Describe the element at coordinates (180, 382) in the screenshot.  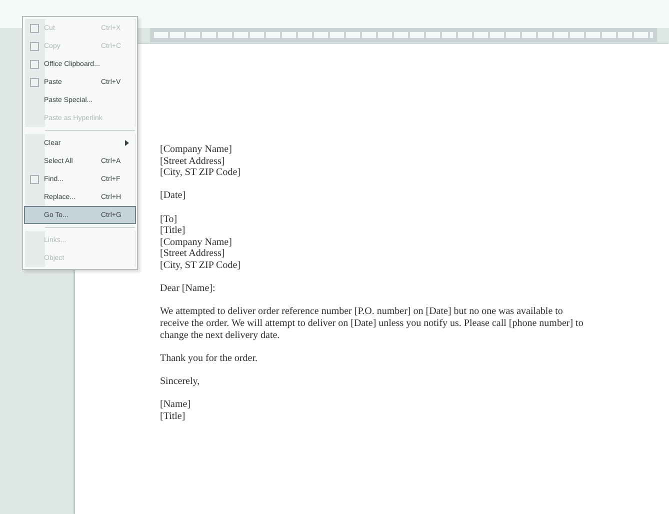
I see `letter-text: Sincerely,` at that location.